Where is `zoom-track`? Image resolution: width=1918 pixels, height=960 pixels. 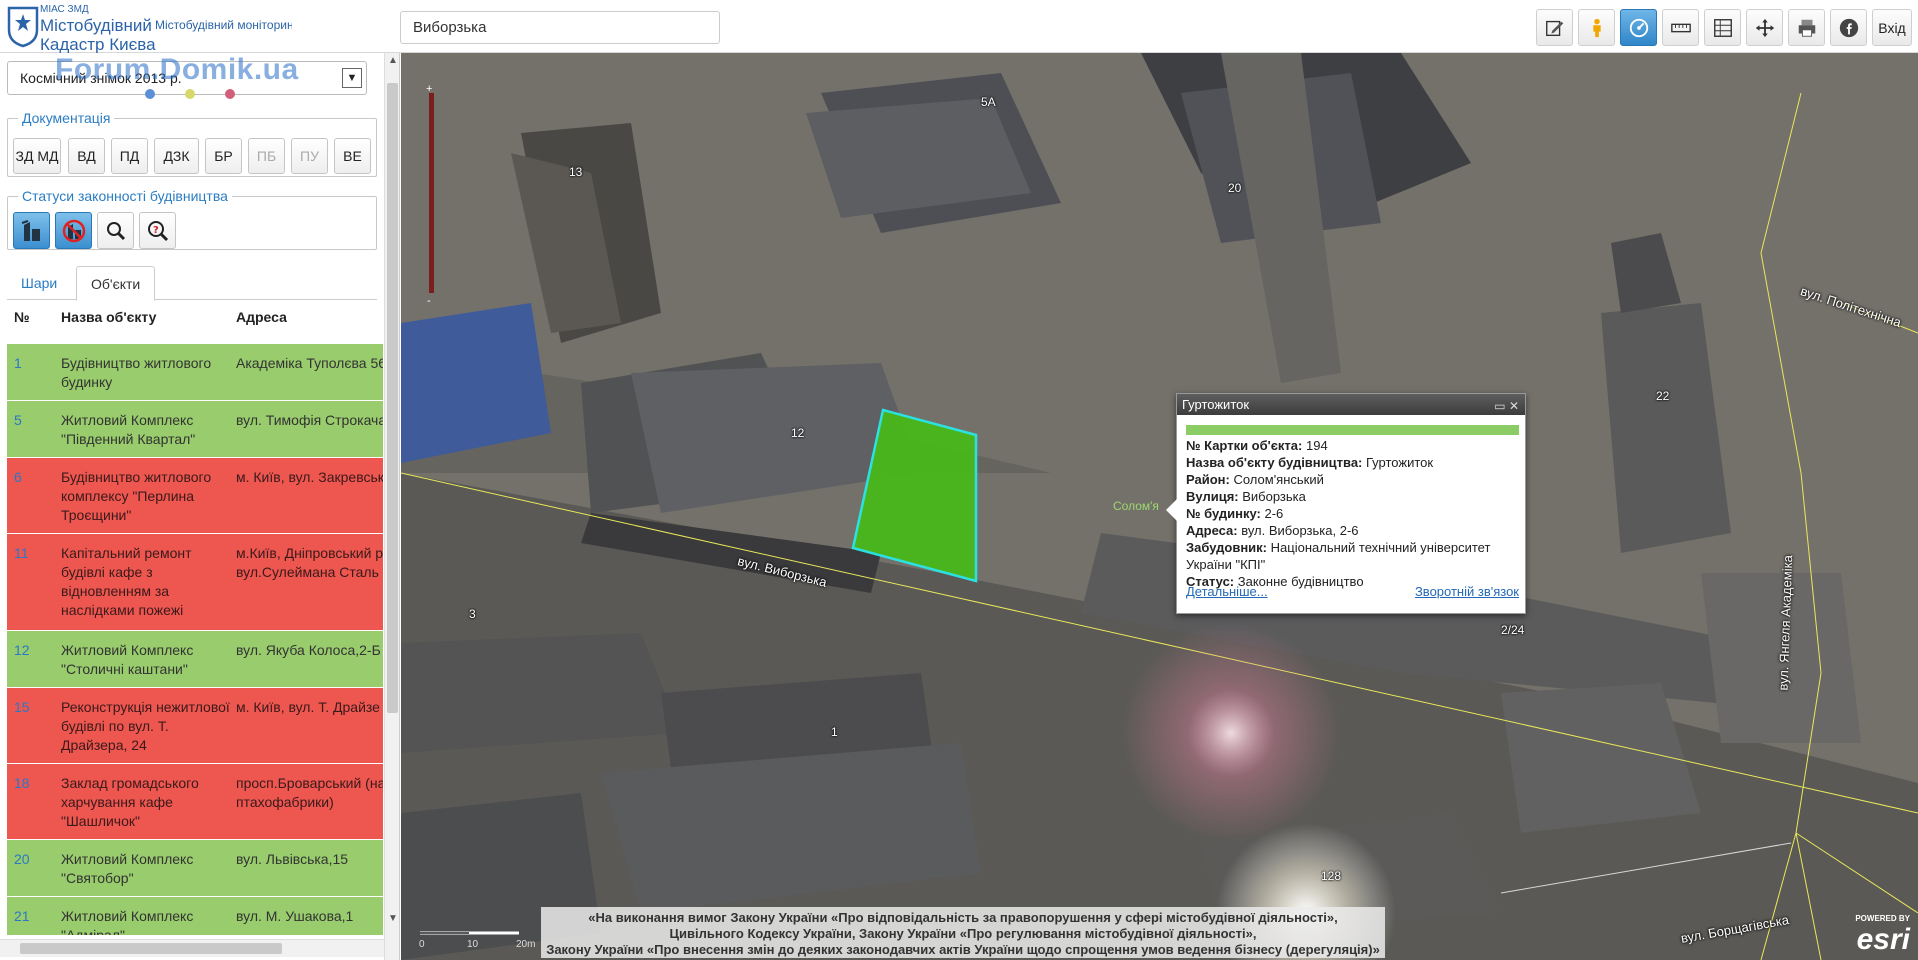 zoom-track is located at coordinates (431, 193).